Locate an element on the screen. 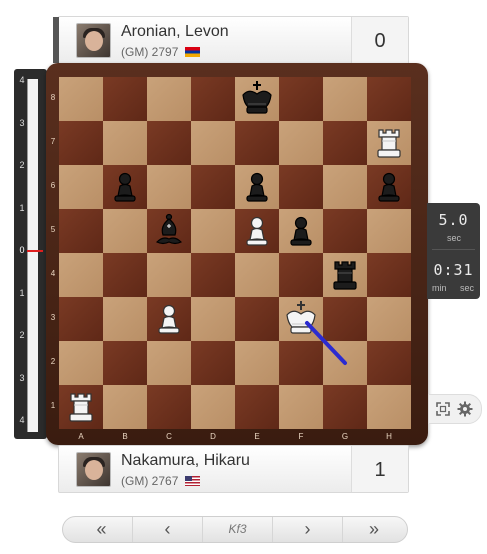 This screenshot has width=487, height=554. next-move-button: › is located at coordinates (308, 529).